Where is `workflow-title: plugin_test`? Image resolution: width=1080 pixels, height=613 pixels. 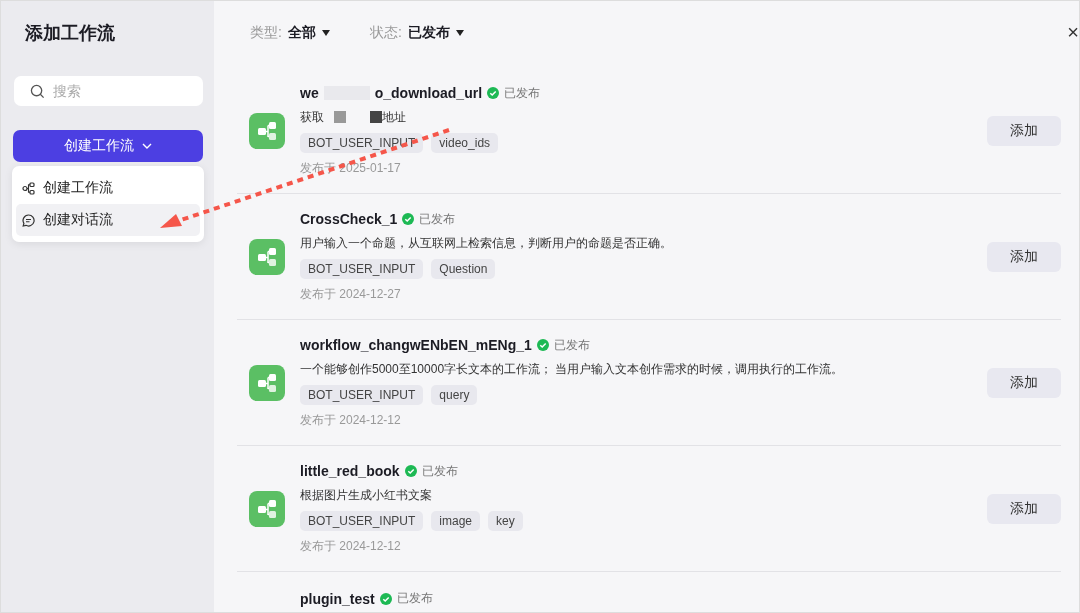
workflow-title: plugin_test is located at coordinates (337, 598).